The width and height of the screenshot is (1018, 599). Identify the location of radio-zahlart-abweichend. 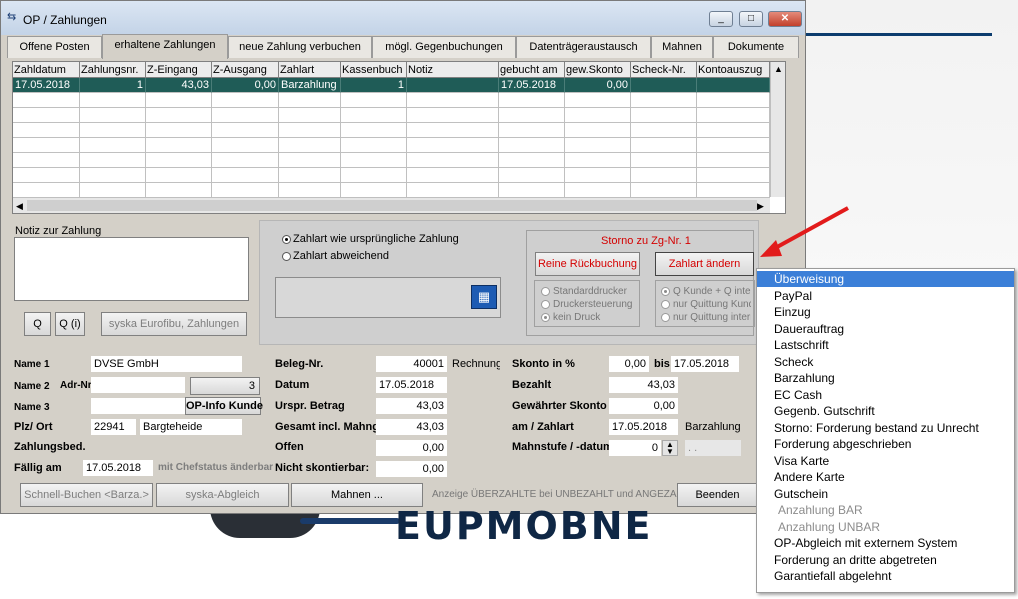
(286, 256).